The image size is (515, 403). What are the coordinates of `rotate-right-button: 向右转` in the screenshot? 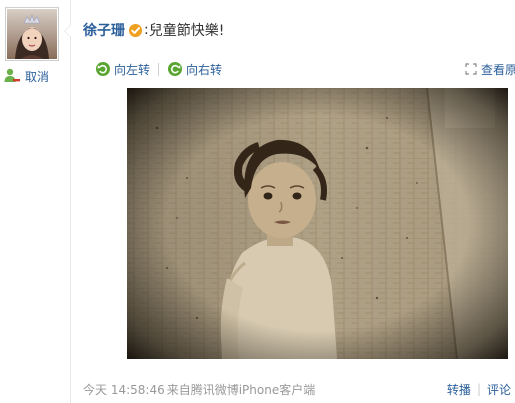 It's located at (194, 69).